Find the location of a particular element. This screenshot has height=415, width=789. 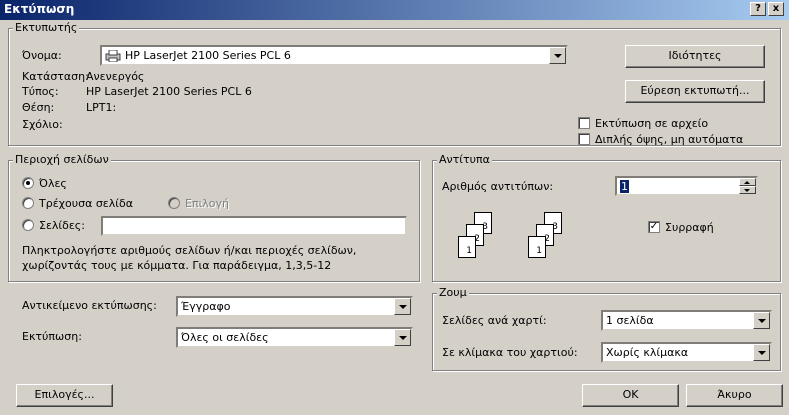

properties-button: Ιδιότητες is located at coordinates (695, 56).